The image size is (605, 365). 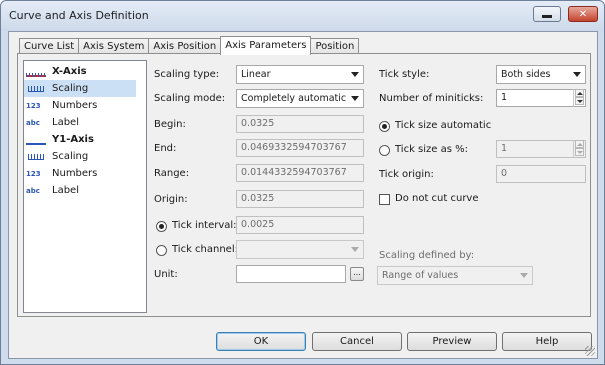 I want to click on origin-field: 0.0325, so click(x=300, y=199).